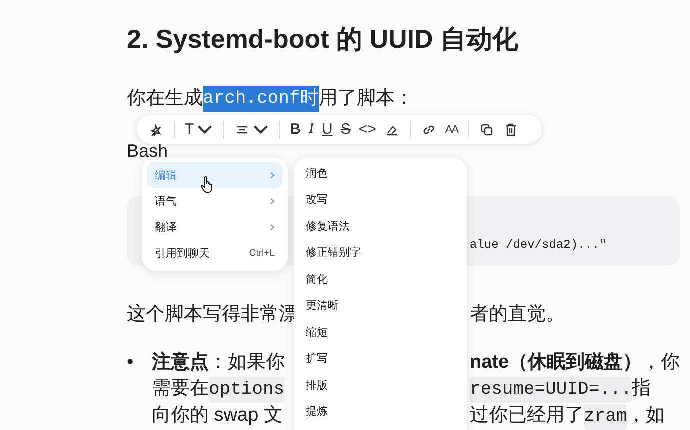 The image size is (690, 430). What do you see at coordinates (251, 99) in the screenshot?
I see `selected-text: arch.conf` at bounding box center [251, 99].